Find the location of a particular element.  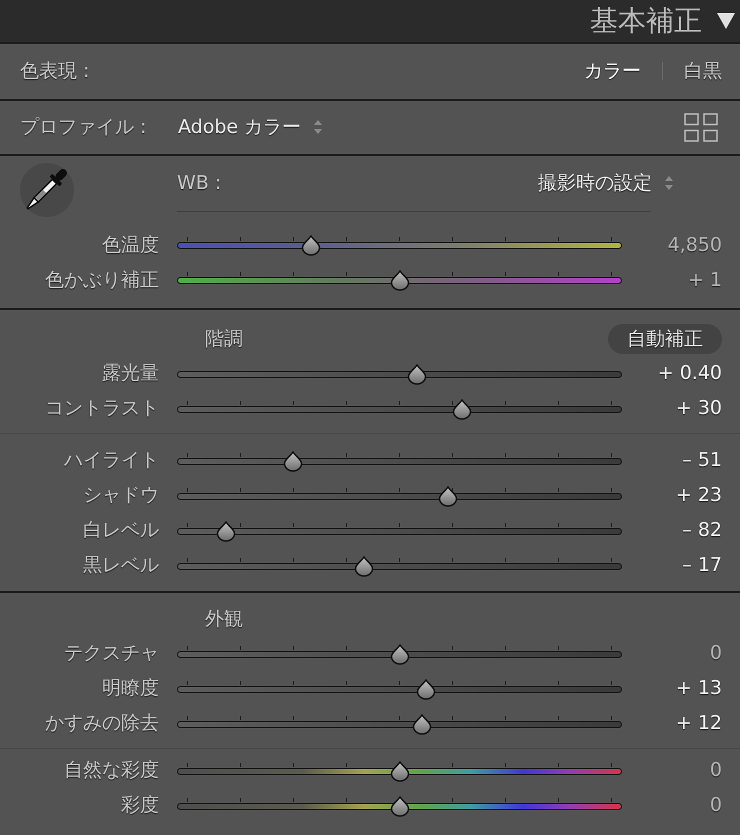

slider-label: コントラスト is located at coordinates (102, 408).